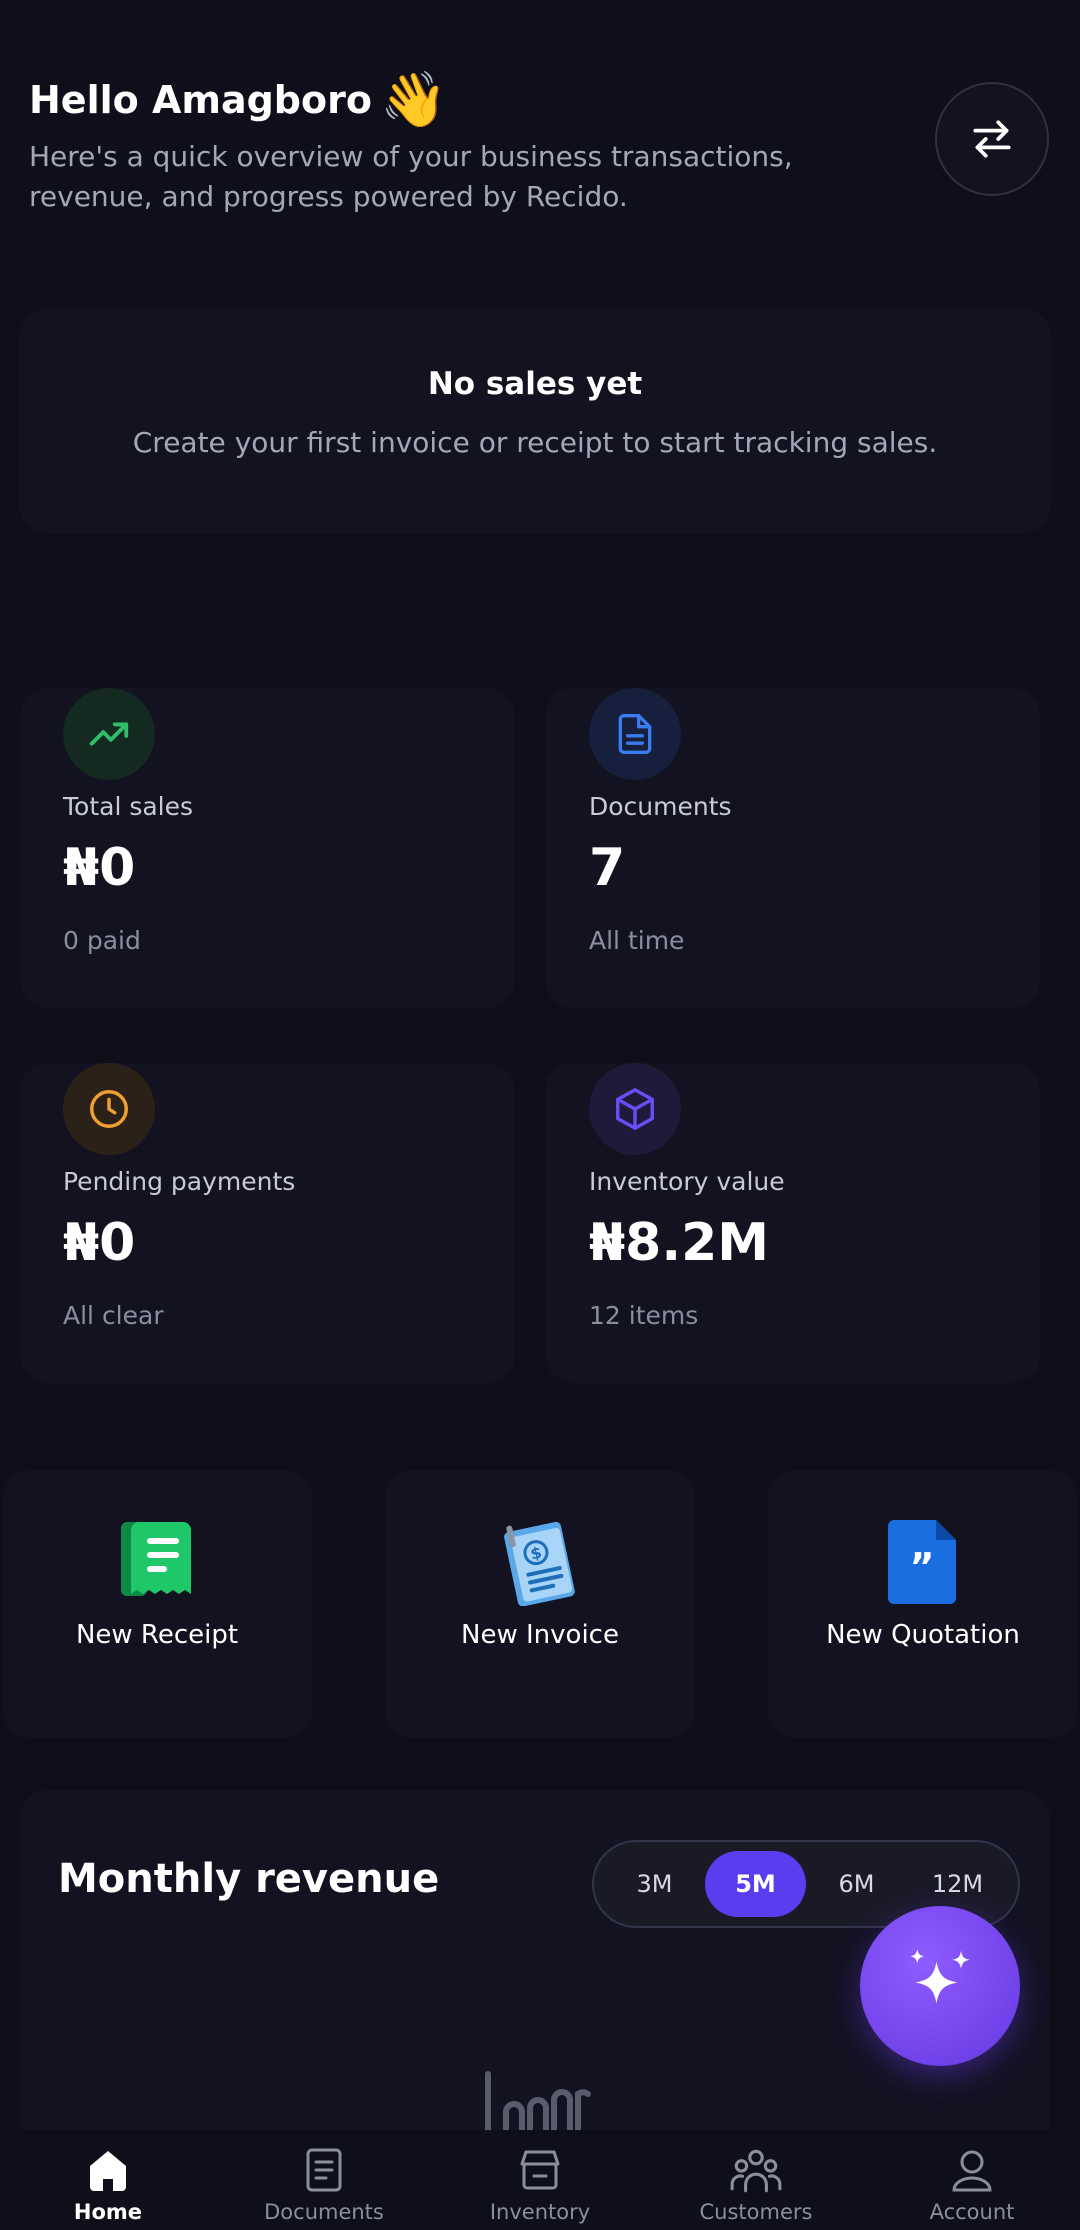 Image resolution: width=1080 pixels, height=2230 pixels. I want to click on nav-label: Home, so click(108, 2212).